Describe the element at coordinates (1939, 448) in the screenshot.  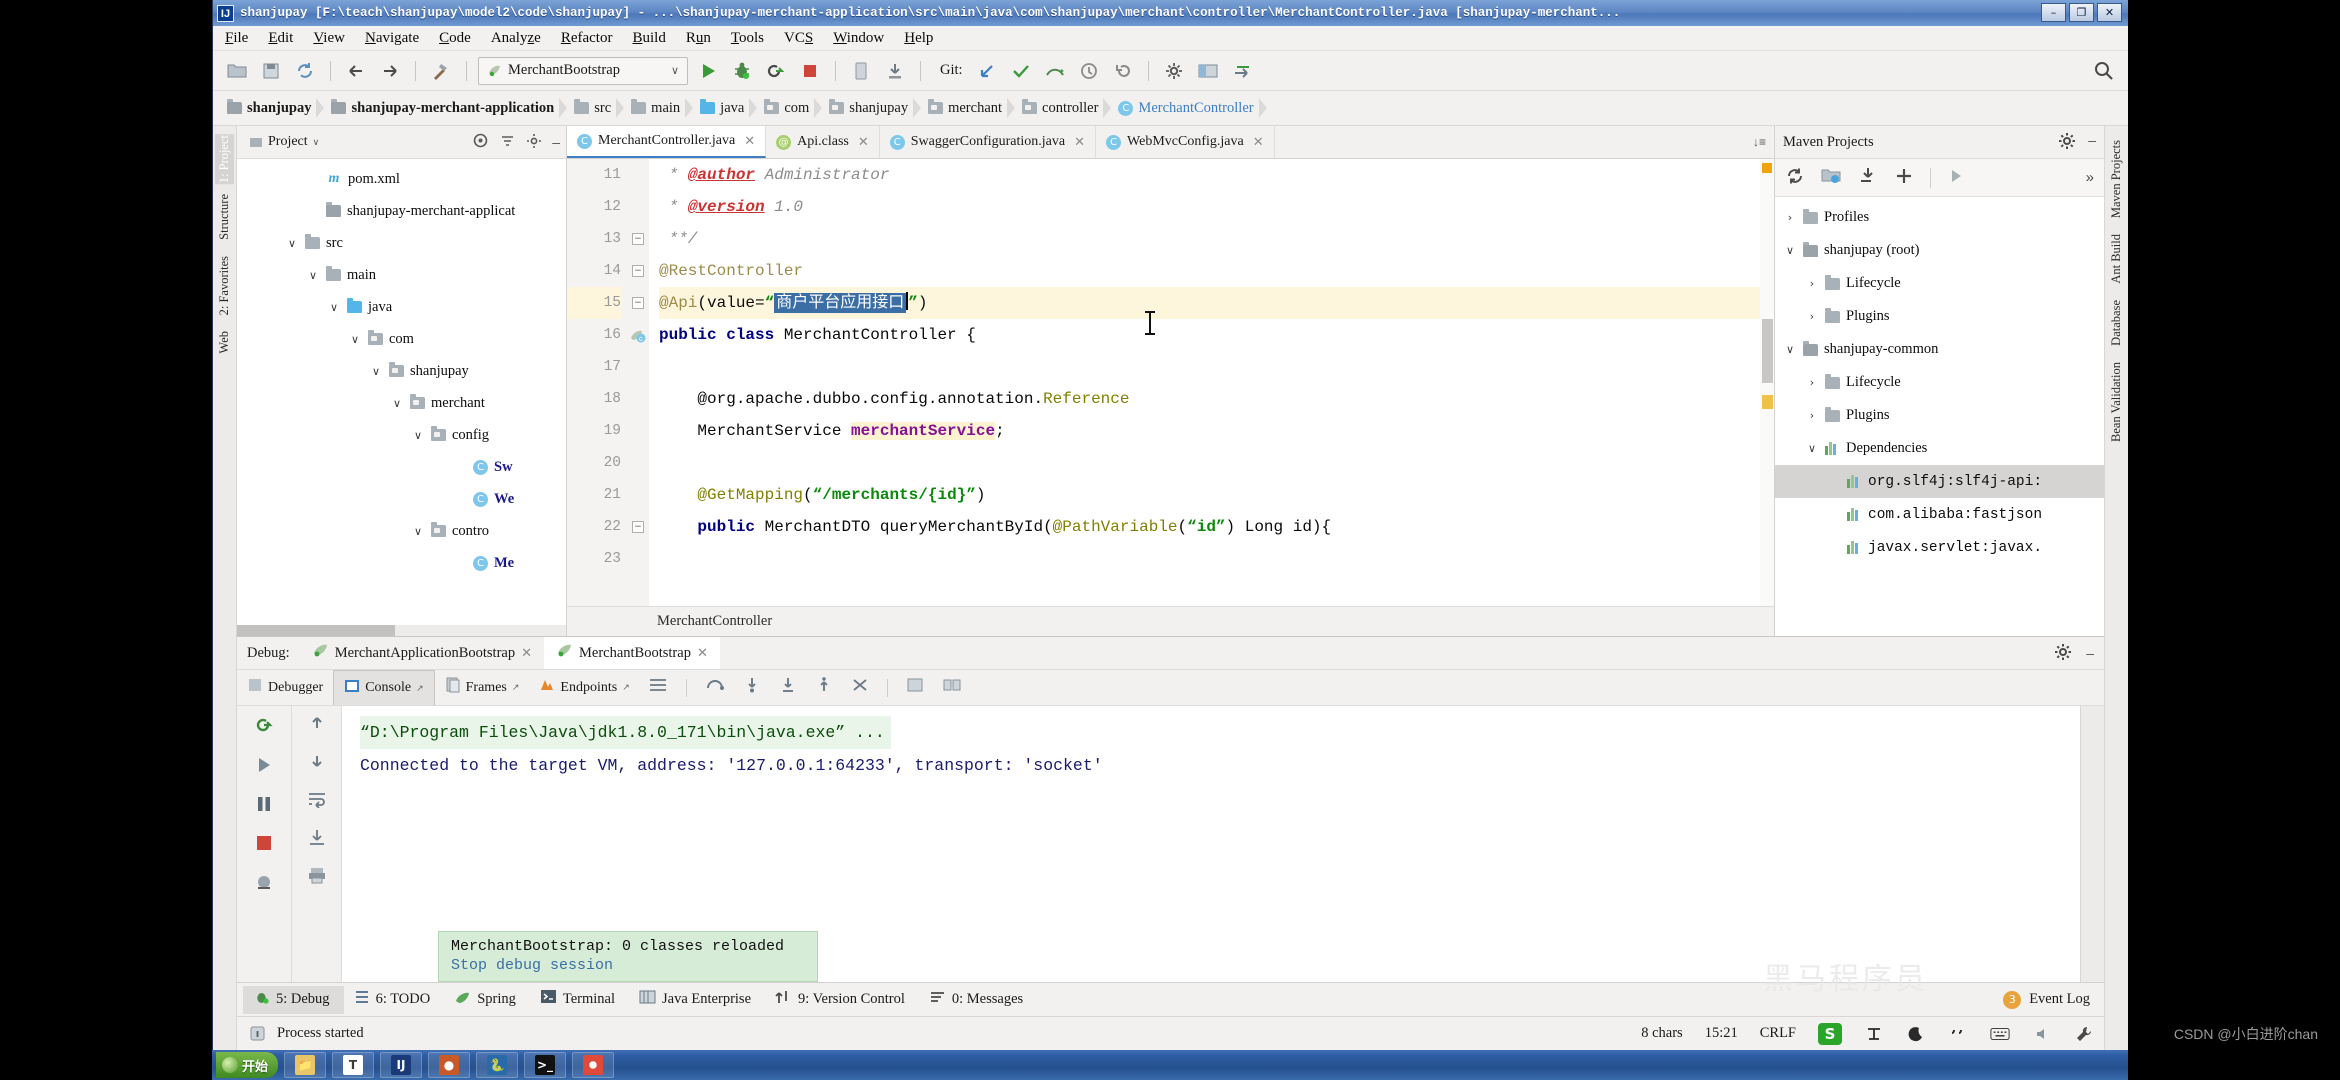
I see `maven-tree-row: ∨ Dependencies` at that location.